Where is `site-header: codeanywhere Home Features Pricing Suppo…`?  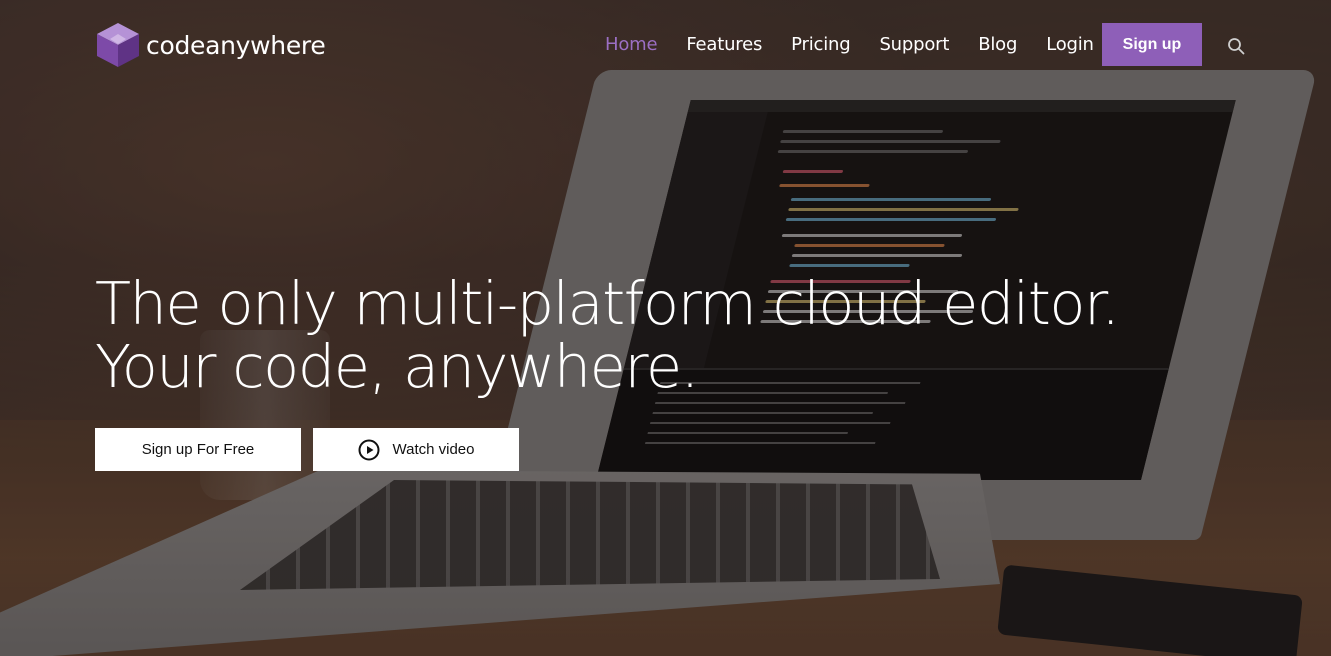 site-header: codeanywhere Home Features Pricing Suppo… is located at coordinates (665, 45).